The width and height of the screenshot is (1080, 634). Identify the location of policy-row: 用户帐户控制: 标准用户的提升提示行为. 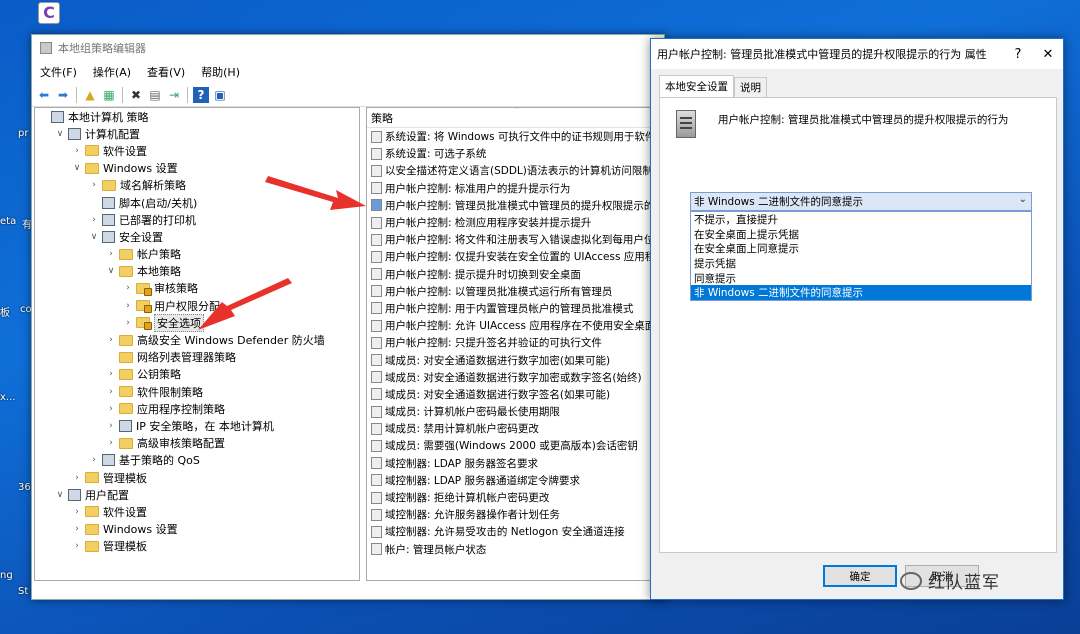
(513, 188).